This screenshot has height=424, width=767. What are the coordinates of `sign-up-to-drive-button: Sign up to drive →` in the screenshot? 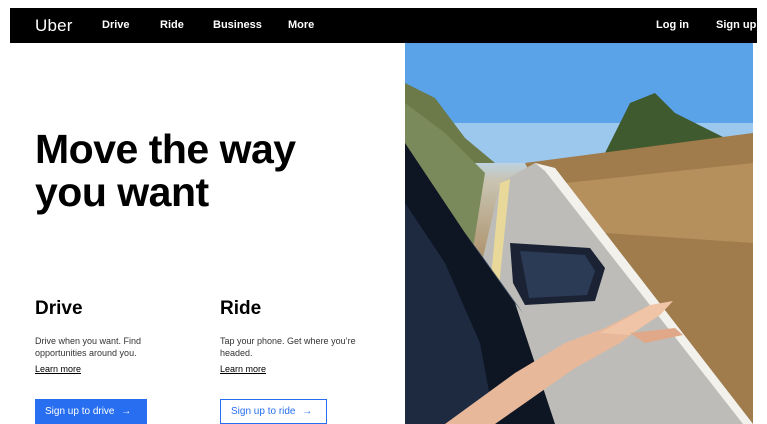 It's located at (91, 411).